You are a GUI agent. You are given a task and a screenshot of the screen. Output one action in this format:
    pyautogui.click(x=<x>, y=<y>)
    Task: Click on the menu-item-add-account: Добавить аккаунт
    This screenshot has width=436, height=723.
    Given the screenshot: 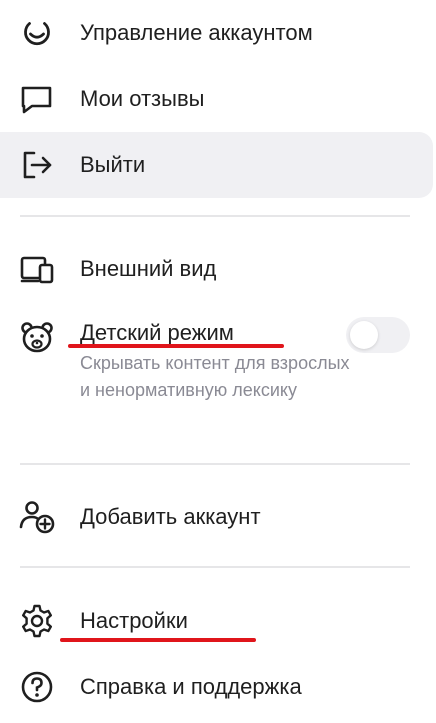 What is the action you would take?
    pyautogui.click(x=216, y=517)
    